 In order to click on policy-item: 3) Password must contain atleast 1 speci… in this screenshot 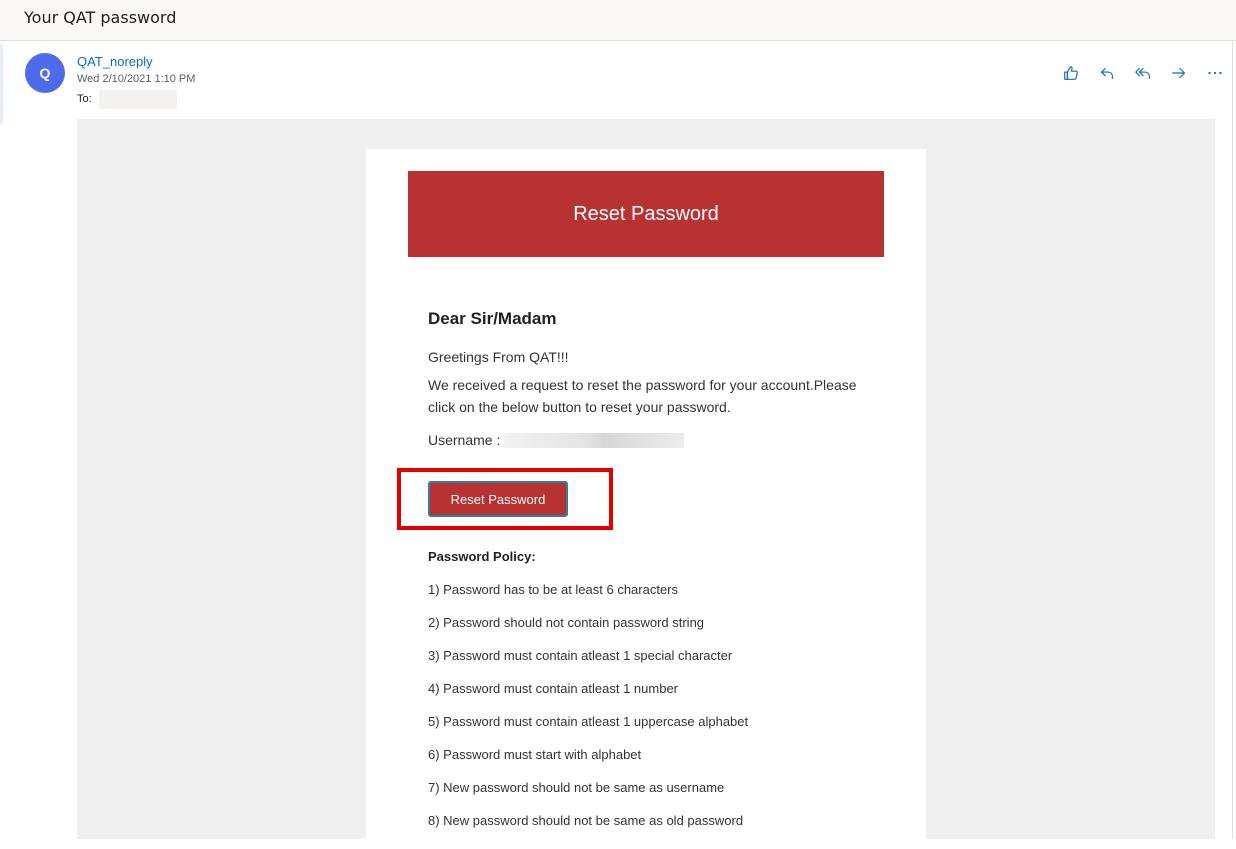, I will do `click(580, 655)`.